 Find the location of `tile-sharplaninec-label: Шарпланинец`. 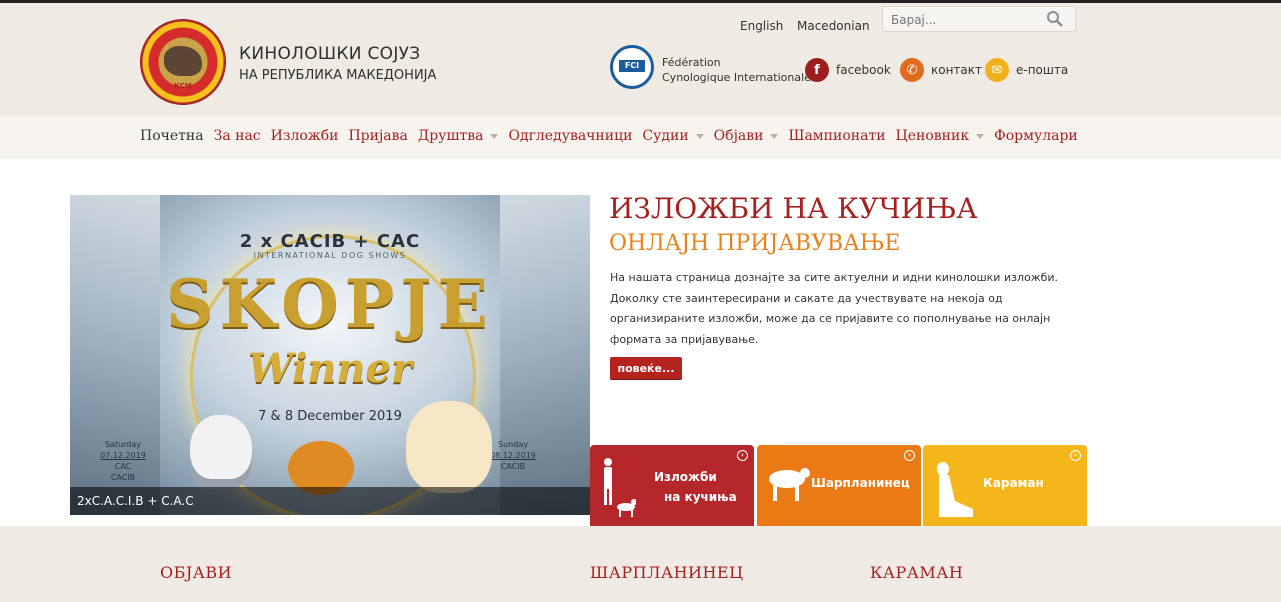

tile-sharplaninec-label: Шарпланинец is located at coordinates (860, 483).